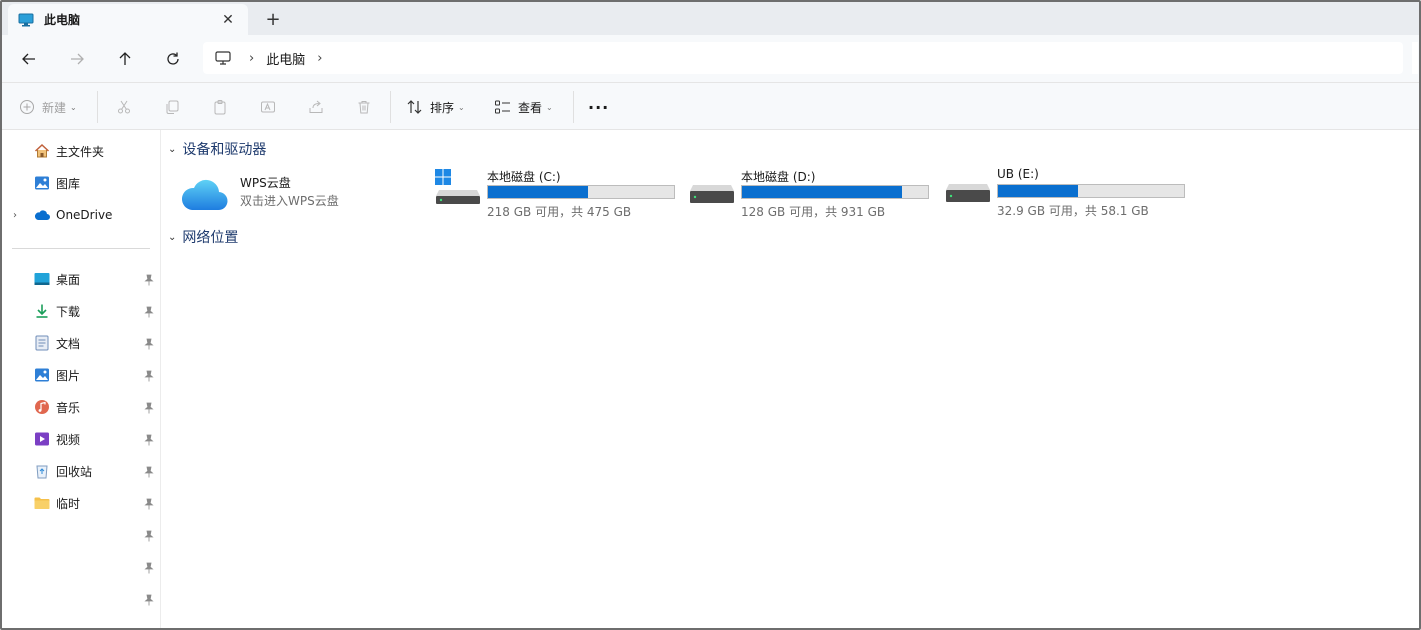 Image resolution: width=1421 pixels, height=630 pixels. What do you see at coordinates (265, 183) in the screenshot?
I see `wps-cloud-title: WPS云盘` at bounding box center [265, 183].